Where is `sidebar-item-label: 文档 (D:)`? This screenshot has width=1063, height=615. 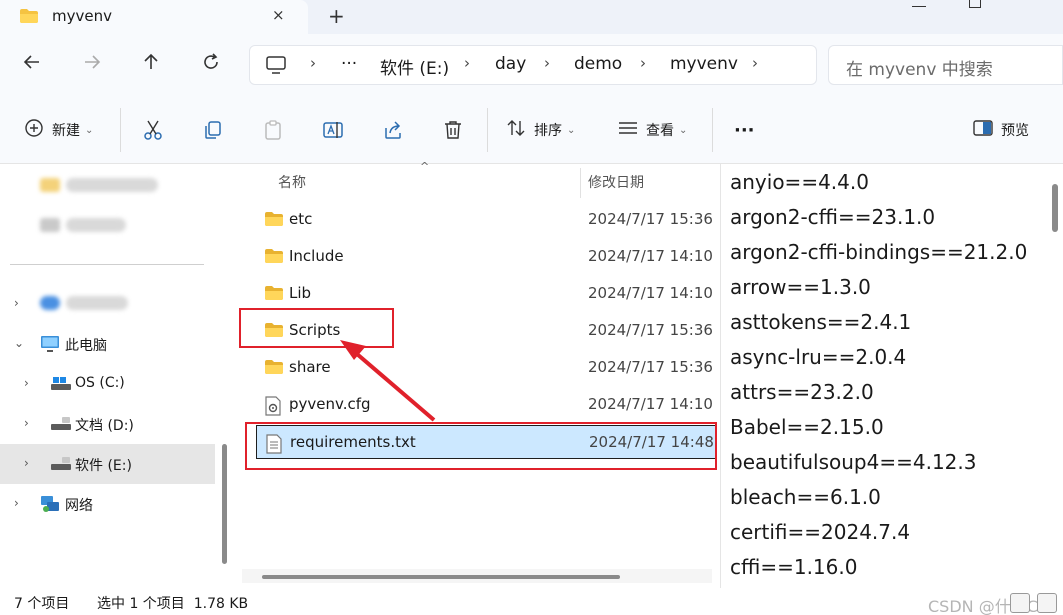
sidebar-item-label: 文档 (D:) is located at coordinates (104, 426).